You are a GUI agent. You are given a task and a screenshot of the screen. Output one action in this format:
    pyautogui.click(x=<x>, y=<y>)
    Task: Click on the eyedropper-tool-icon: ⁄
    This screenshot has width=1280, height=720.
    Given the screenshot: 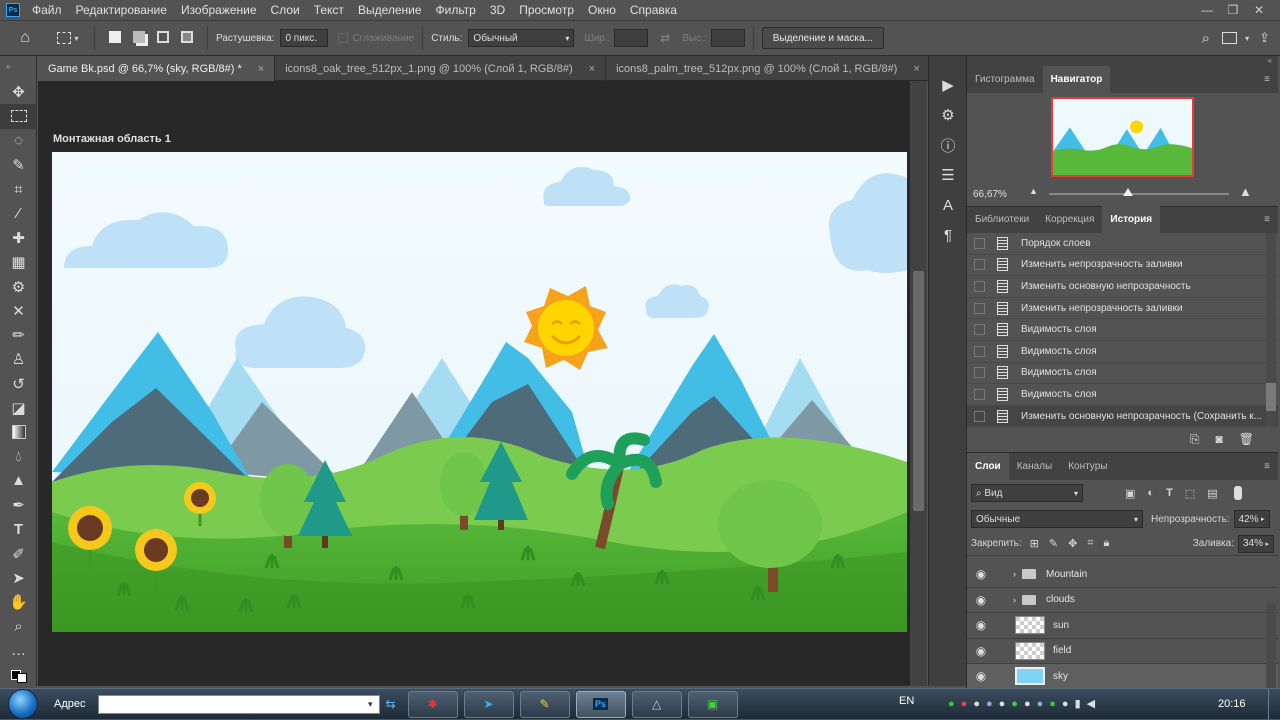 What is the action you would take?
    pyautogui.click(x=18, y=213)
    